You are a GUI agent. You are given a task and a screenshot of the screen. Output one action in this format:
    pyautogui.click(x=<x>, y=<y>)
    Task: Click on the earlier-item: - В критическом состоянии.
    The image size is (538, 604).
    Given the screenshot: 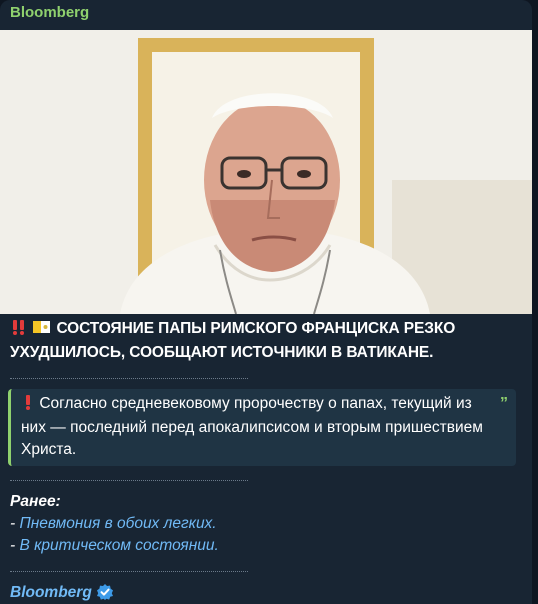 What is the action you would take?
    pyautogui.click(x=266, y=546)
    